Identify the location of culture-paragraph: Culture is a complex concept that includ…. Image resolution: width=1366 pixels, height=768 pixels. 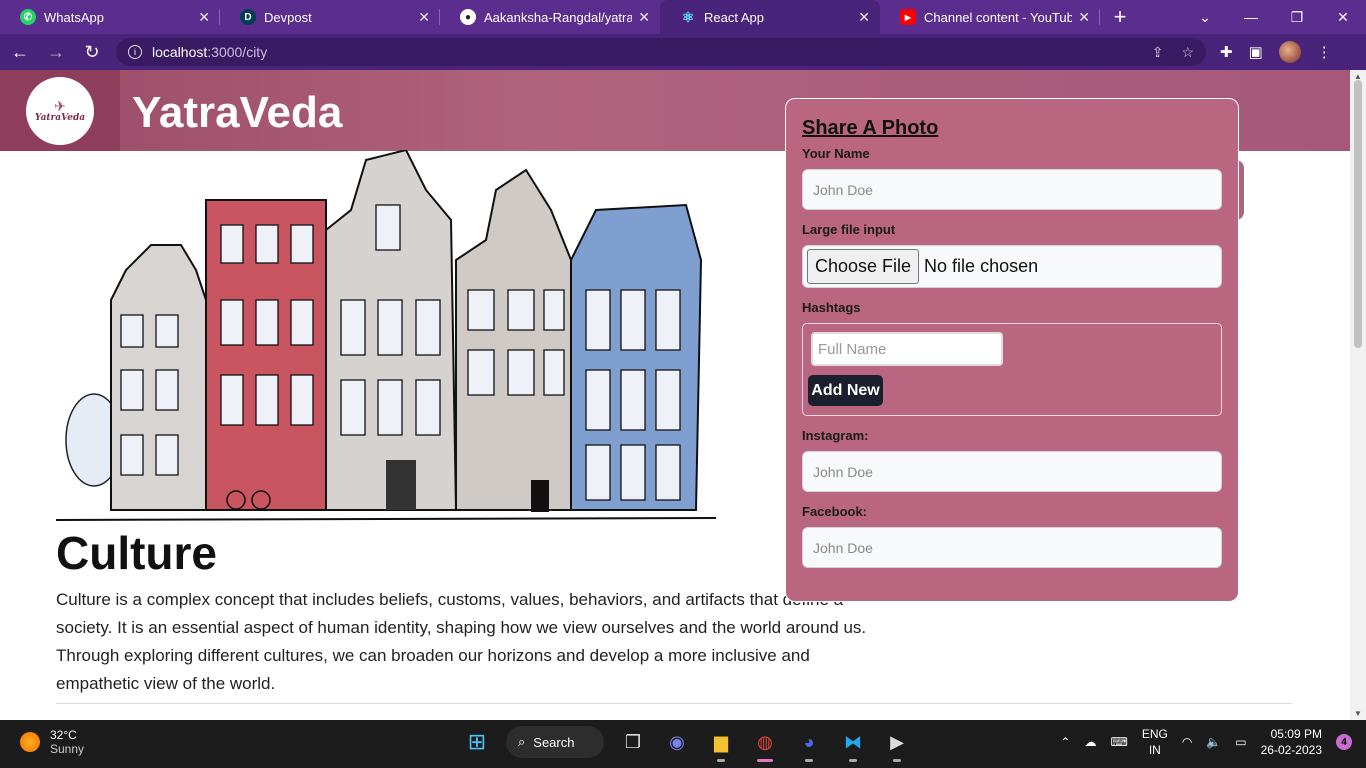
(461, 641).